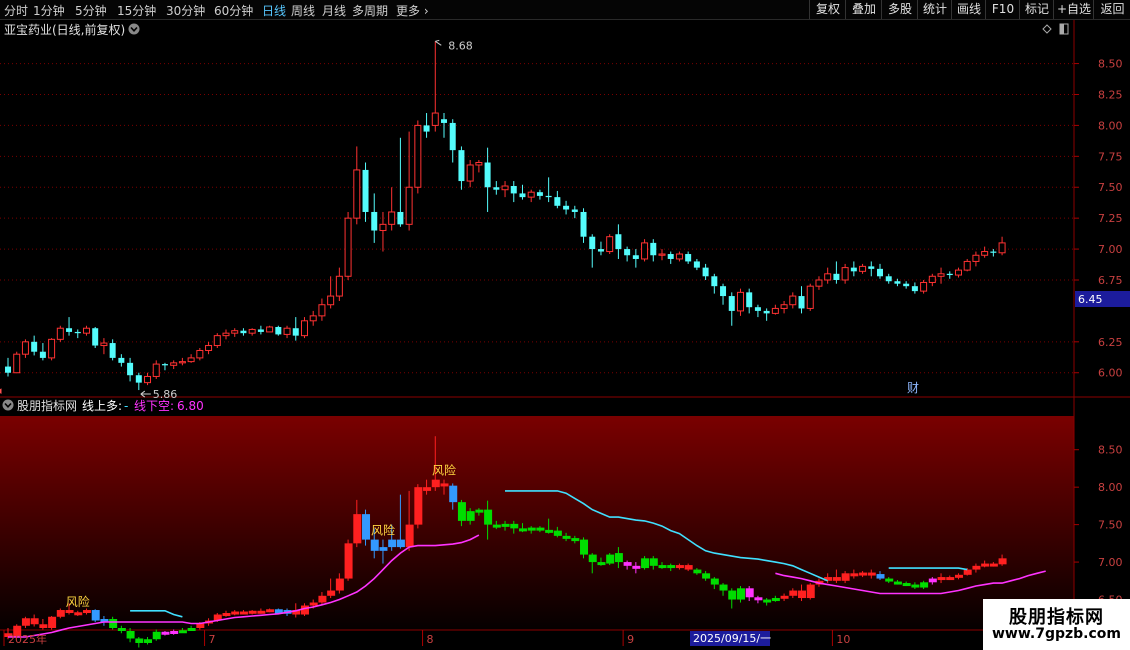 Image resolution: width=1130 pixels, height=650 pixels. I want to click on indicator-name: 股朋指标网, so click(47, 405).